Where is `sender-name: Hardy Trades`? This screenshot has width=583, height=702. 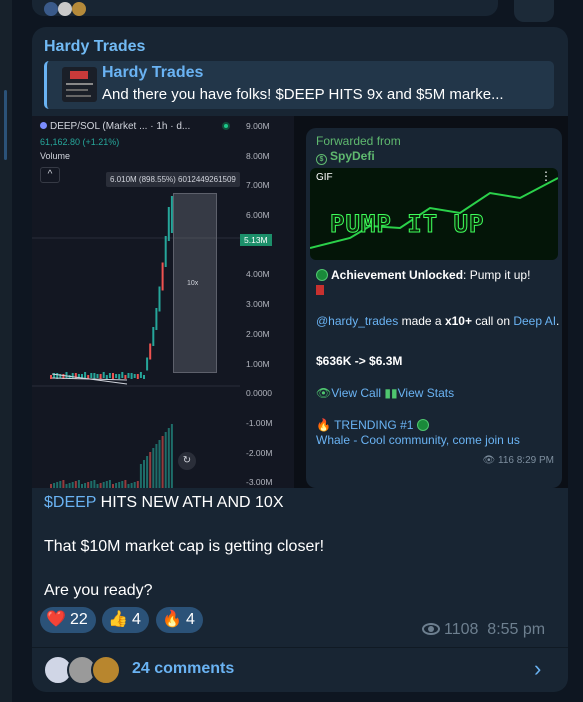
sender-name: Hardy Trades is located at coordinates (94, 47).